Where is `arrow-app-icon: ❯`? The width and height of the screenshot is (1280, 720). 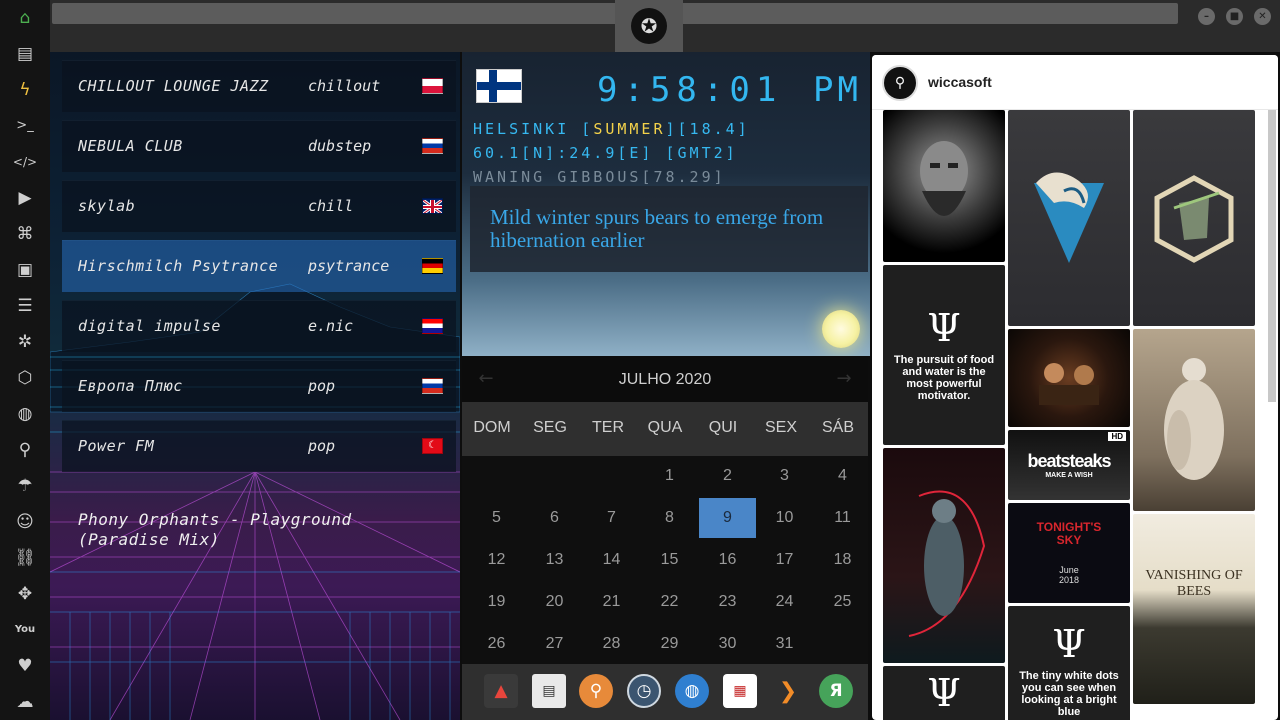
arrow-app-icon: ❯ is located at coordinates (788, 691).